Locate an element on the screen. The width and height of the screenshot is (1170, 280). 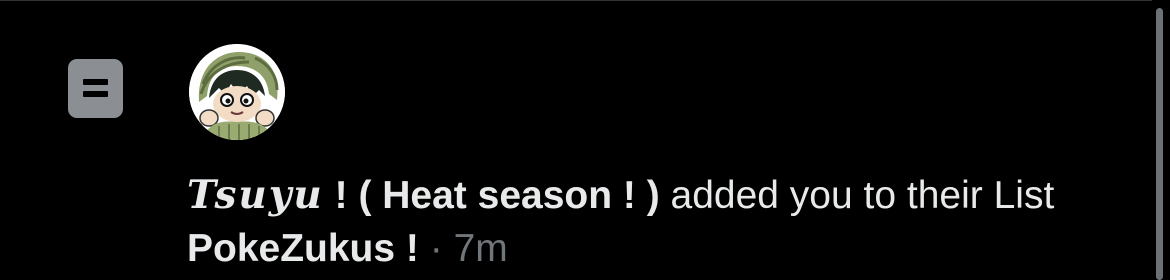
list-icon-bar-bottom is located at coordinates (95, 94).